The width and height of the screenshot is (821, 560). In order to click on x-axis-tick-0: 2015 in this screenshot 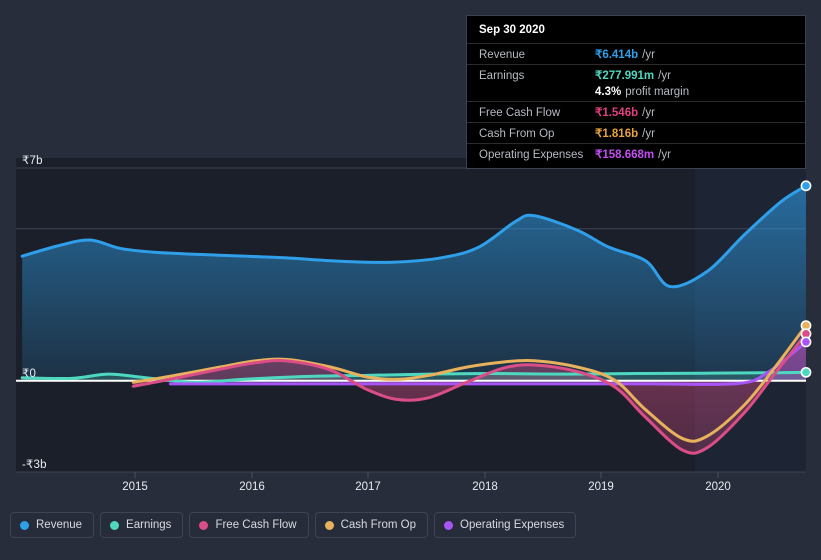, I will do `click(135, 487)`.